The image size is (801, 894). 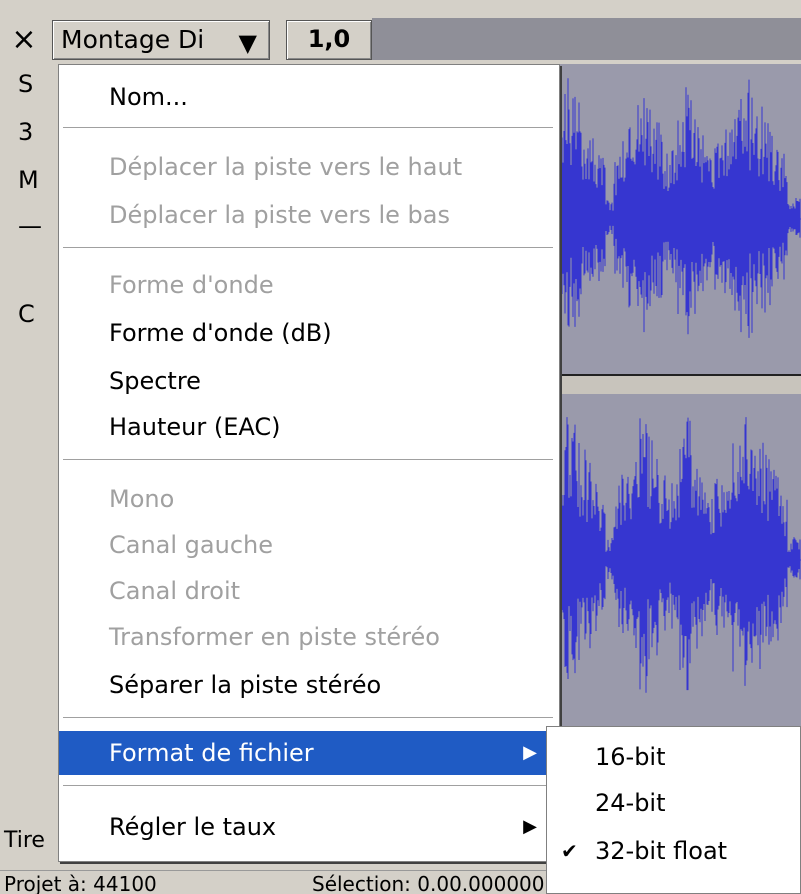 I want to click on menu-item-split-stereo: Séparer la piste stéréo, so click(x=309, y=685).